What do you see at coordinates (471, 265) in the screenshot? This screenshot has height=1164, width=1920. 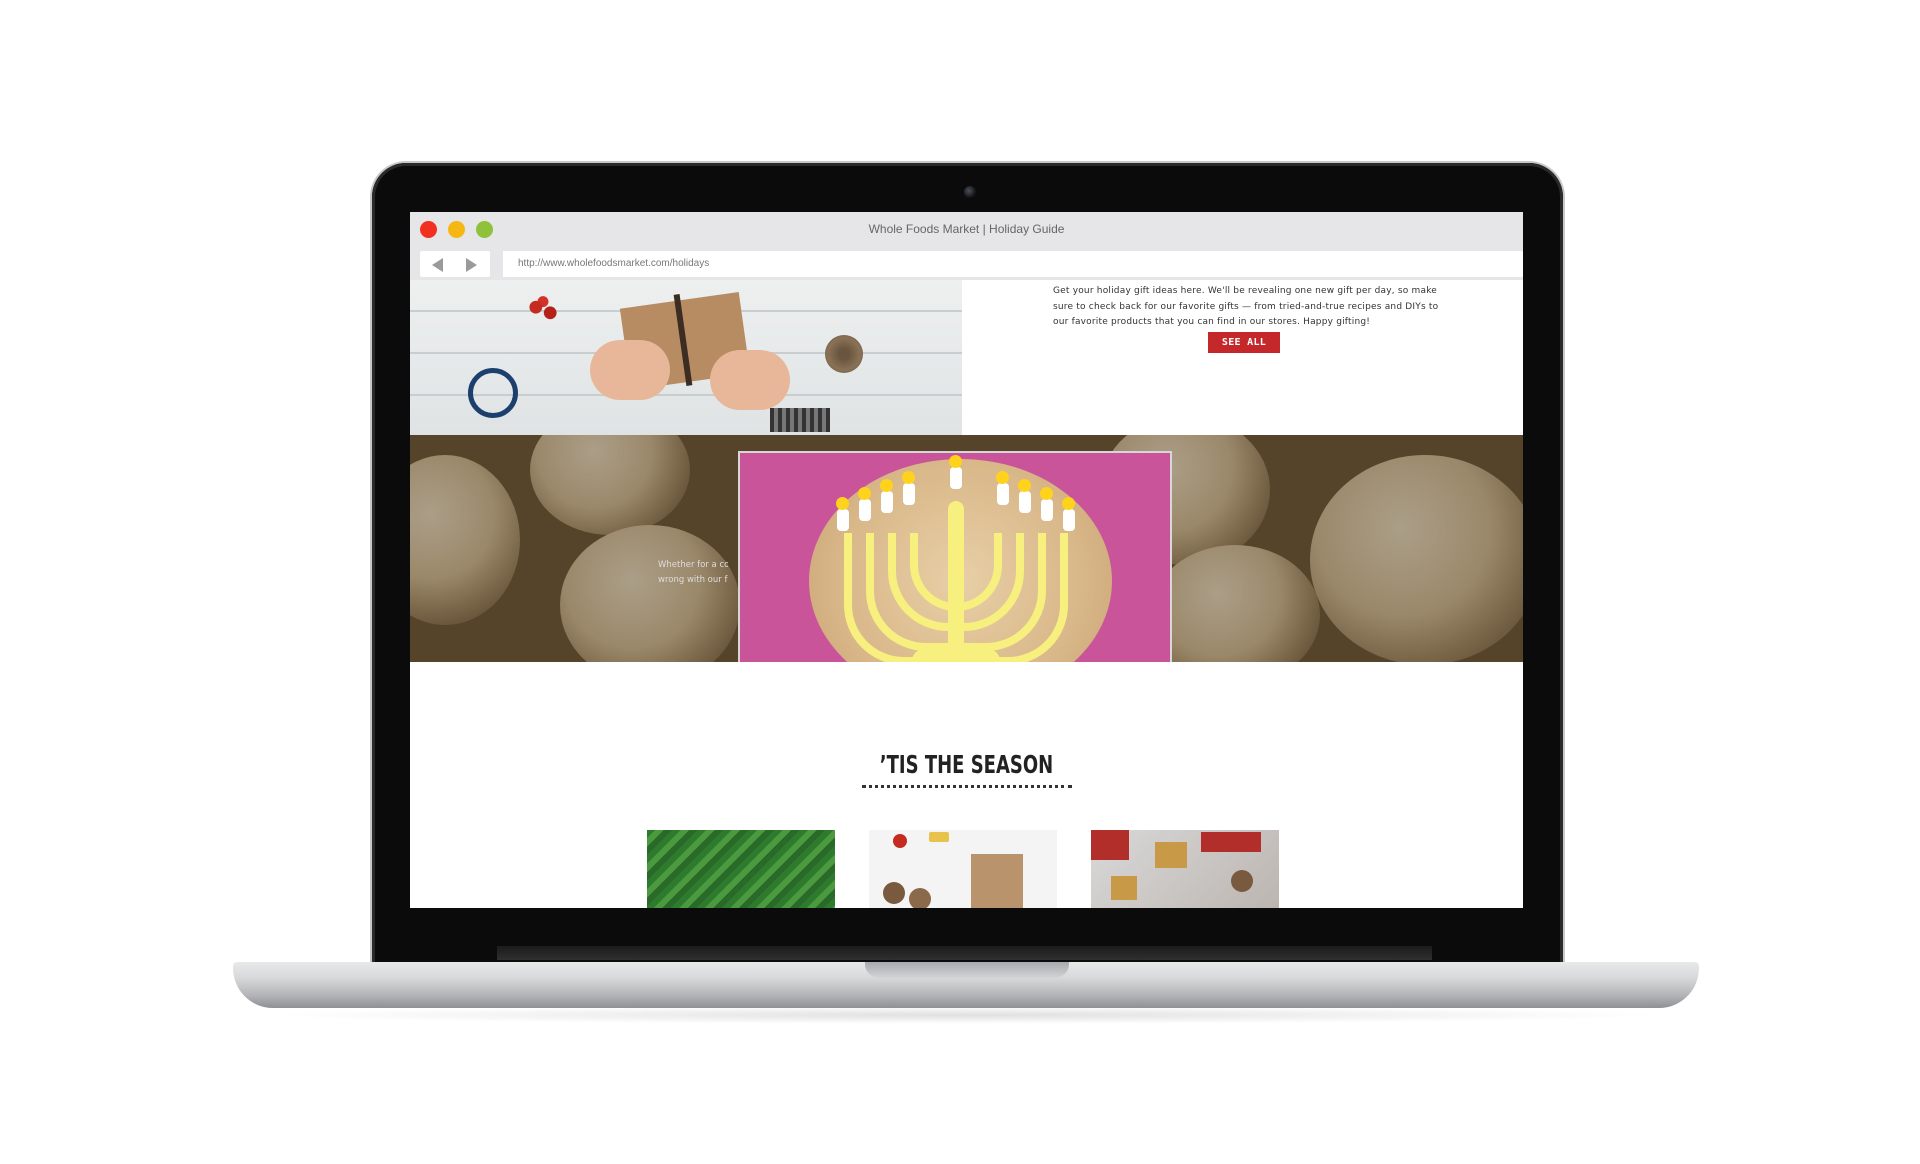 I see `forward-arrow-icon` at bounding box center [471, 265].